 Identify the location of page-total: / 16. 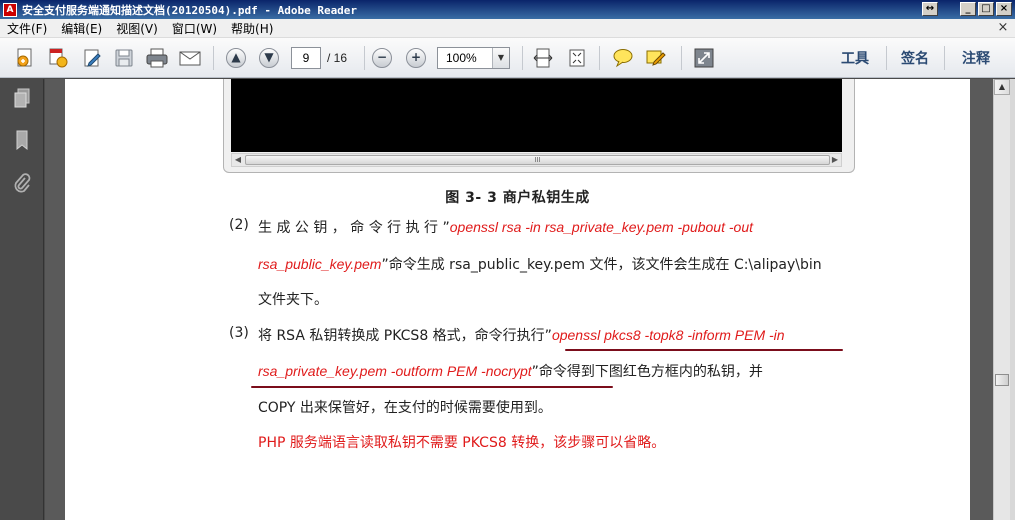
(337, 58).